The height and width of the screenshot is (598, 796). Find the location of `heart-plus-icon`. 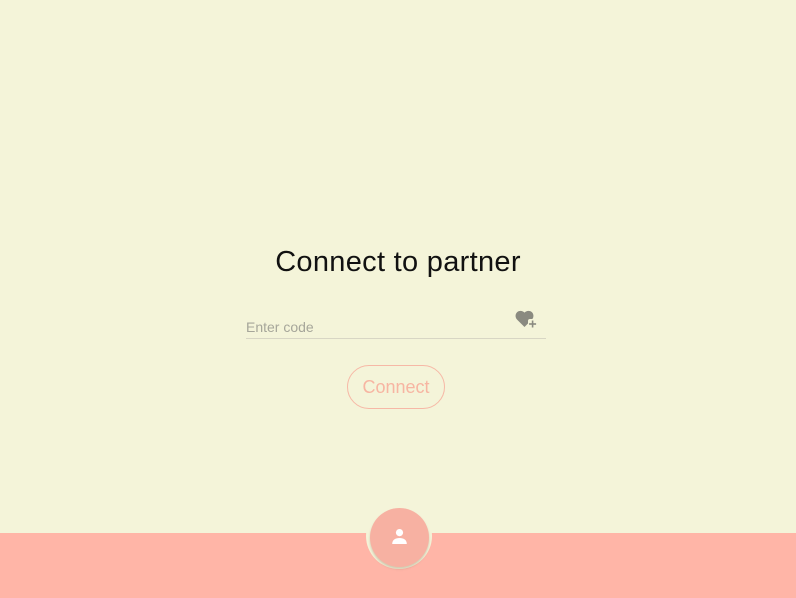

heart-plus-icon is located at coordinates (526, 319).